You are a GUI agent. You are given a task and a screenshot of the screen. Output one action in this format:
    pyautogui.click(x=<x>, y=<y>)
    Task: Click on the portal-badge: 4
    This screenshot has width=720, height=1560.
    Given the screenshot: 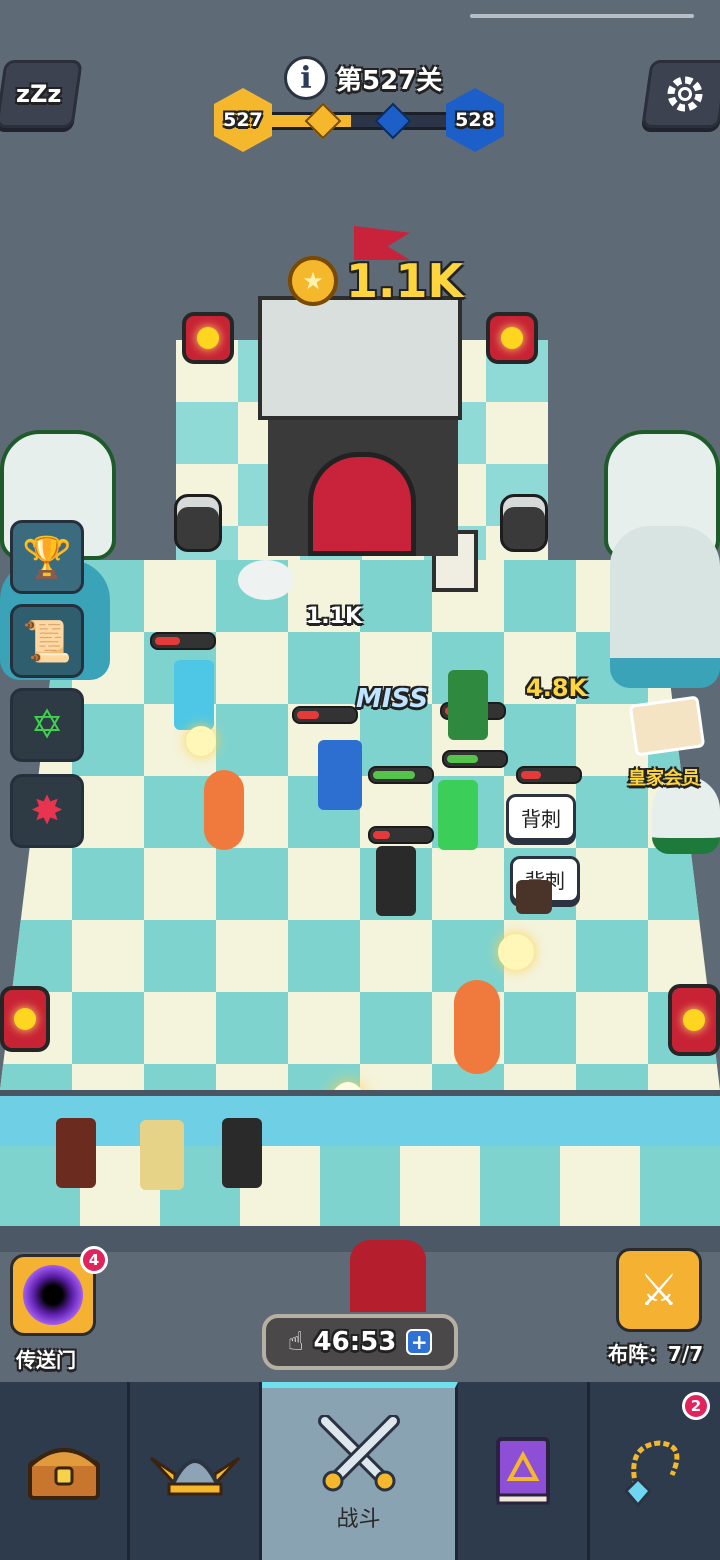 What is the action you would take?
    pyautogui.click(x=94, y=1260)
    